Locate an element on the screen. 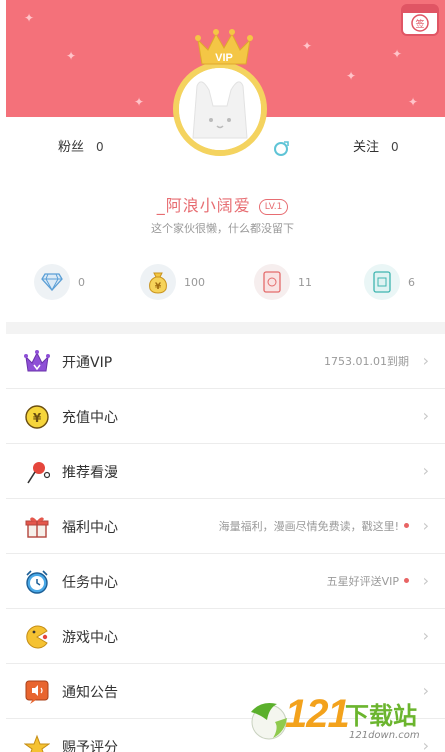  speaker-icon is located at coordinates (37, 692).